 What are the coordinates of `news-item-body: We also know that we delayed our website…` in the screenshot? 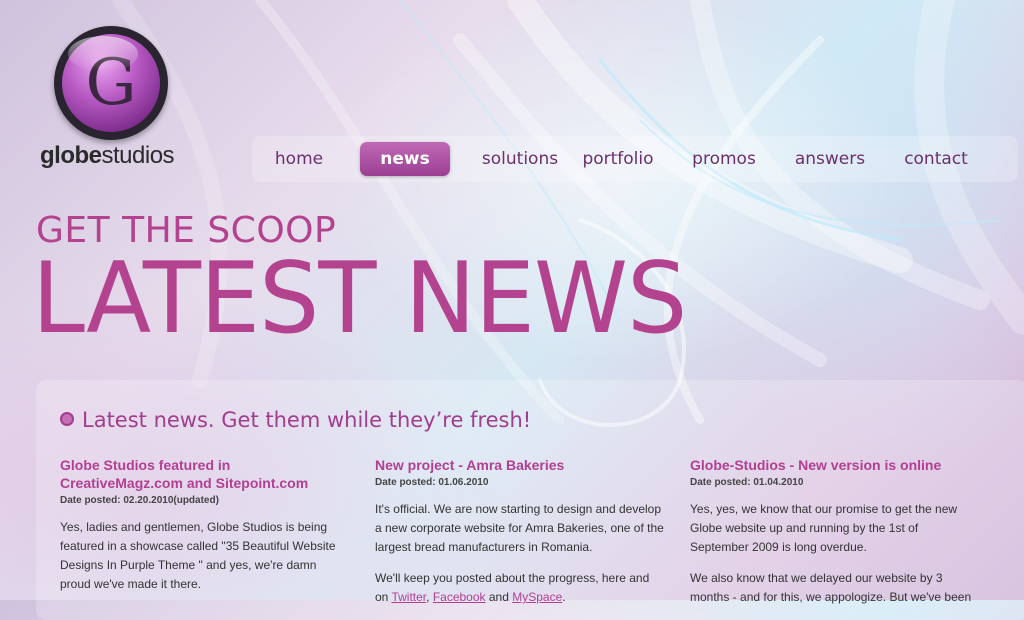 It's located at (831, 587).